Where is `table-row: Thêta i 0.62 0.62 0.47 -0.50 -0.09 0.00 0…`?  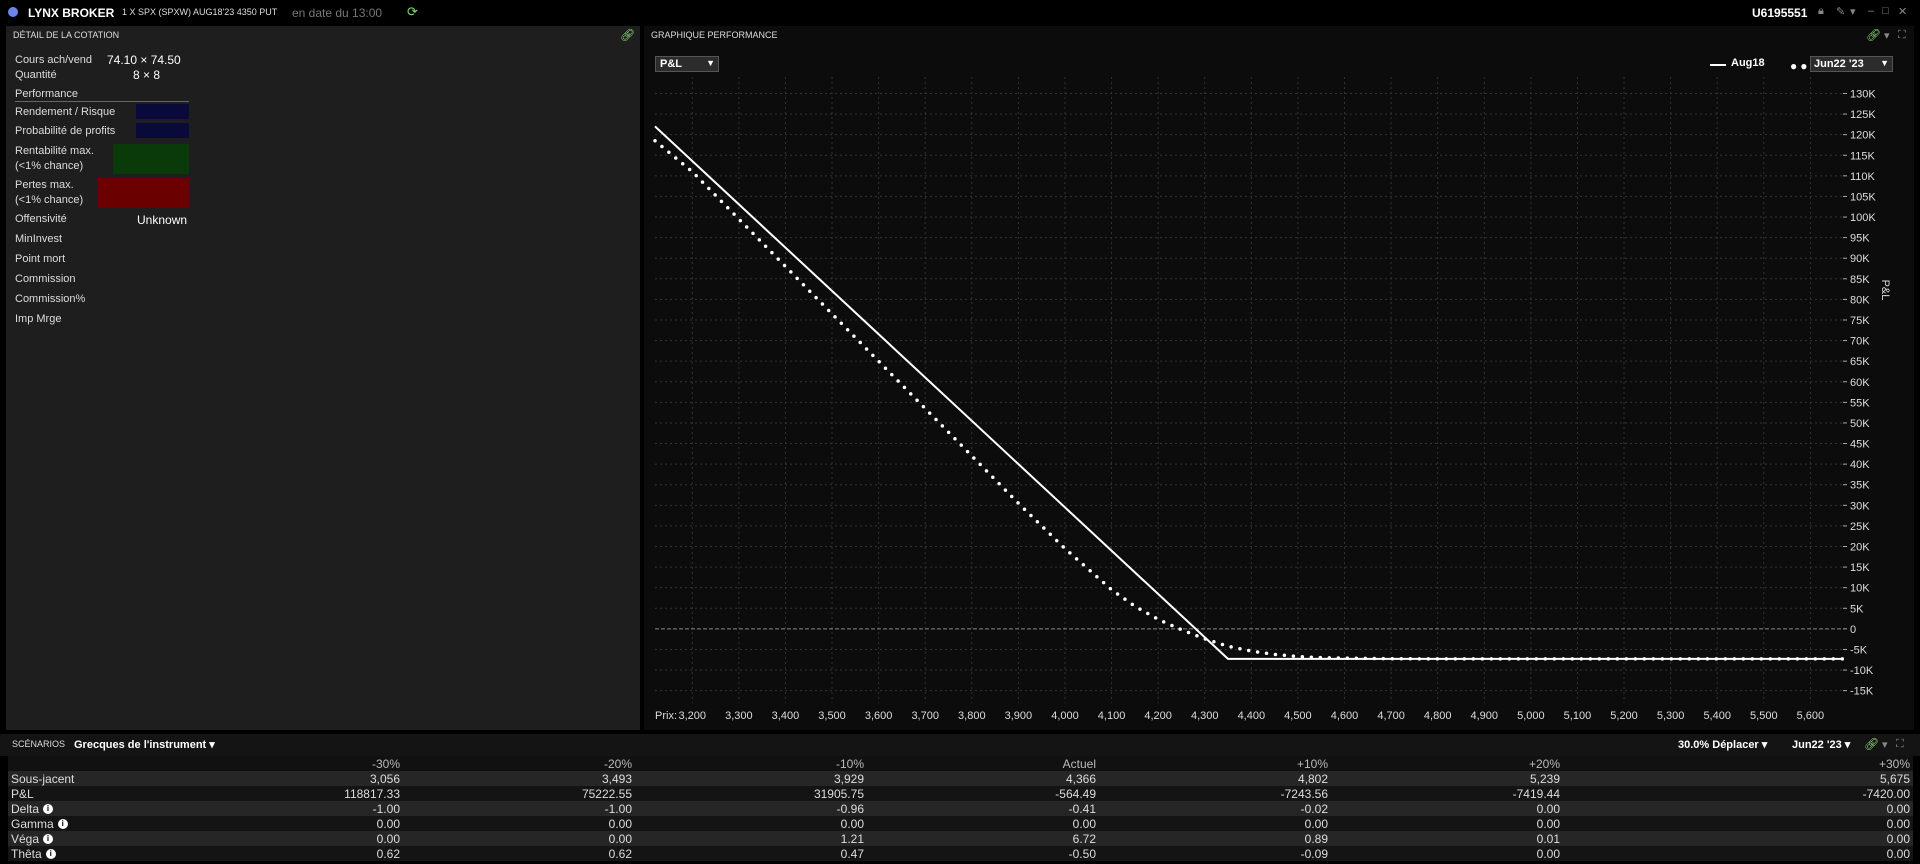
table-row: Thêta i 0.62 0.62 0.47 -0.50 -0.09 0.00 0… is located at coordinates (960, 853).